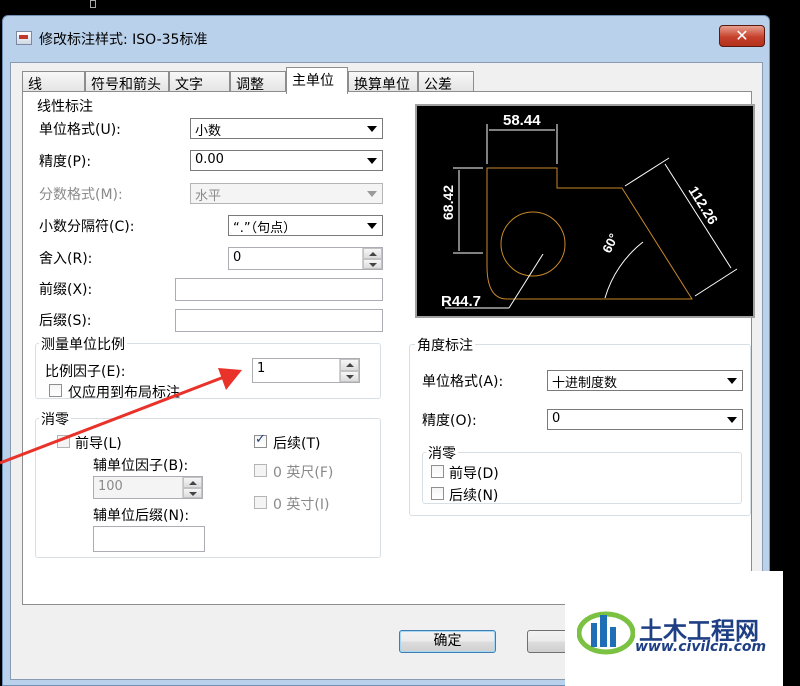 Image resolution: width=800 pixels, height=686 pixels. I want to click on angular-trailing-checkbox, so click(437, 493).